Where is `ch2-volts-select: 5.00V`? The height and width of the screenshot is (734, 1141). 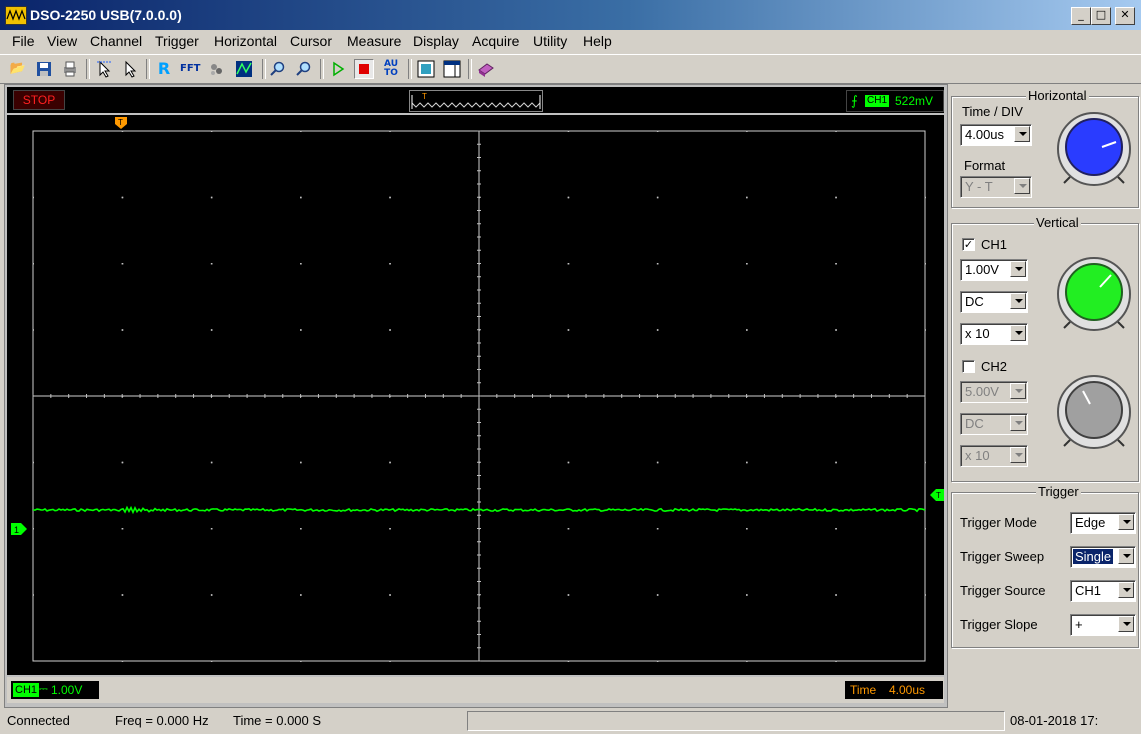 ch2-volts-select: 5.00V is located at coordinates (994, 392).